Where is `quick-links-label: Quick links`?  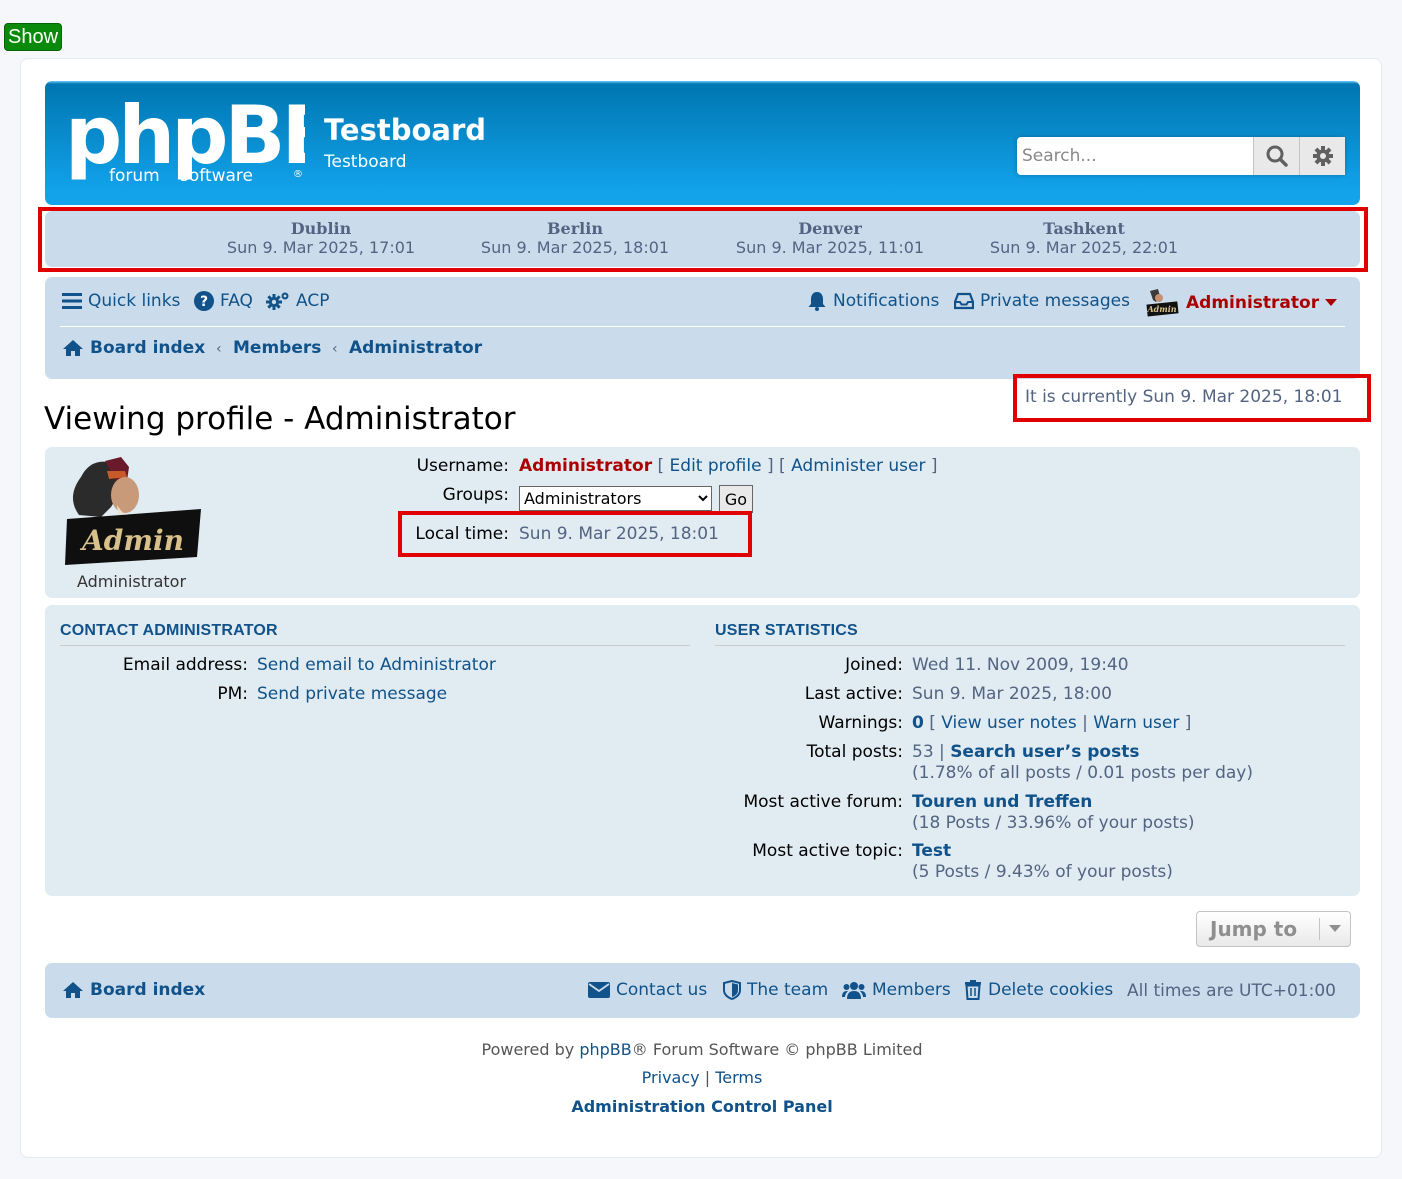
quick-links-label: Quick links is located at coordinates (134, 301).